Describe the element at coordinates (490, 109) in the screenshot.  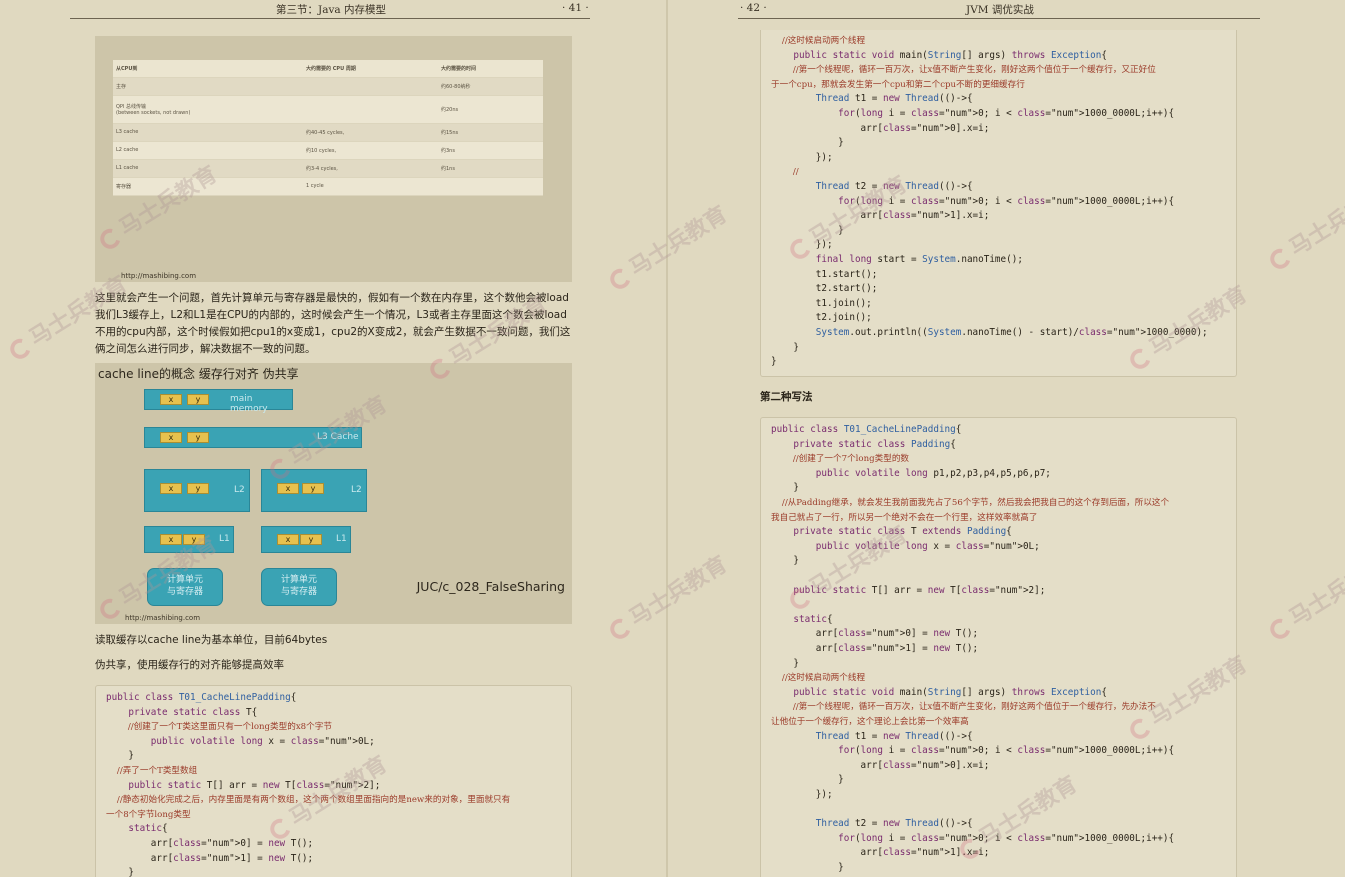
I see `table-cell: 约20ns` at that location.